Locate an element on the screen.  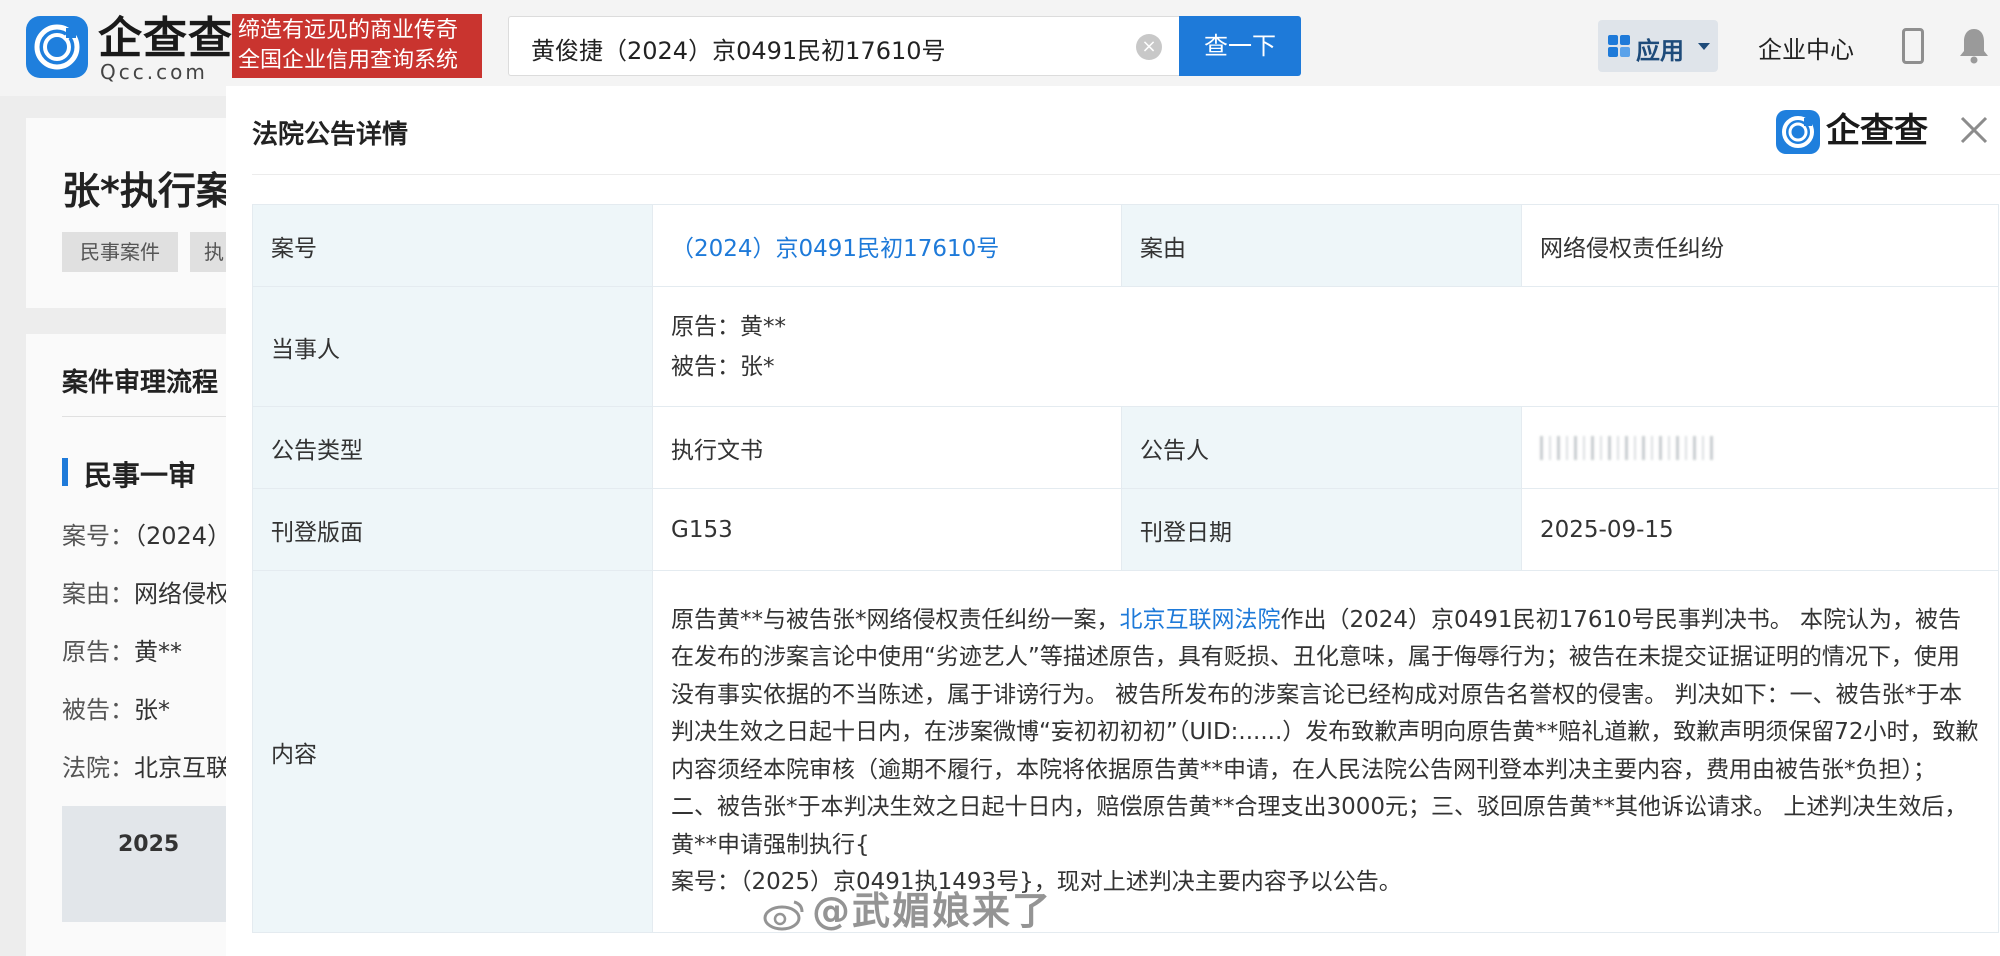
content-text: 原告黄**与被告张*网络侵权责任纠纷一案， is located at coordinates (895, 619).